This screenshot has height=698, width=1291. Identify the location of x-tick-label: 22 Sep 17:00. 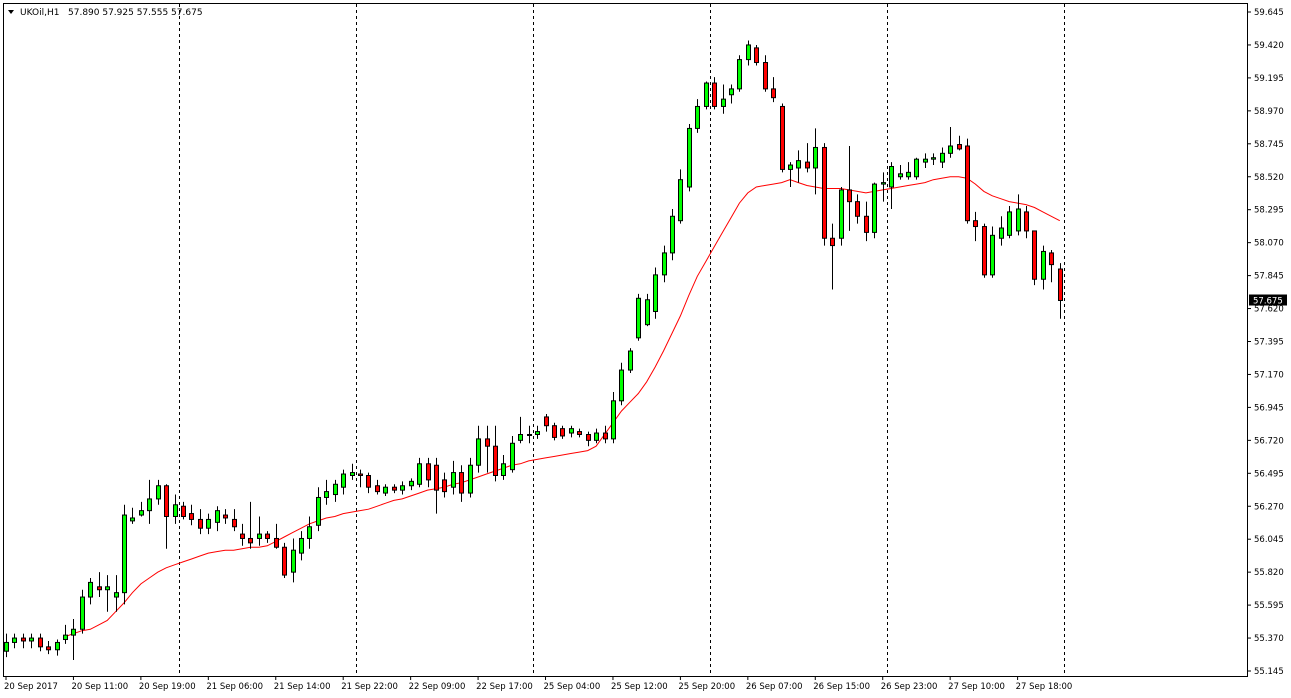
(504, 687).